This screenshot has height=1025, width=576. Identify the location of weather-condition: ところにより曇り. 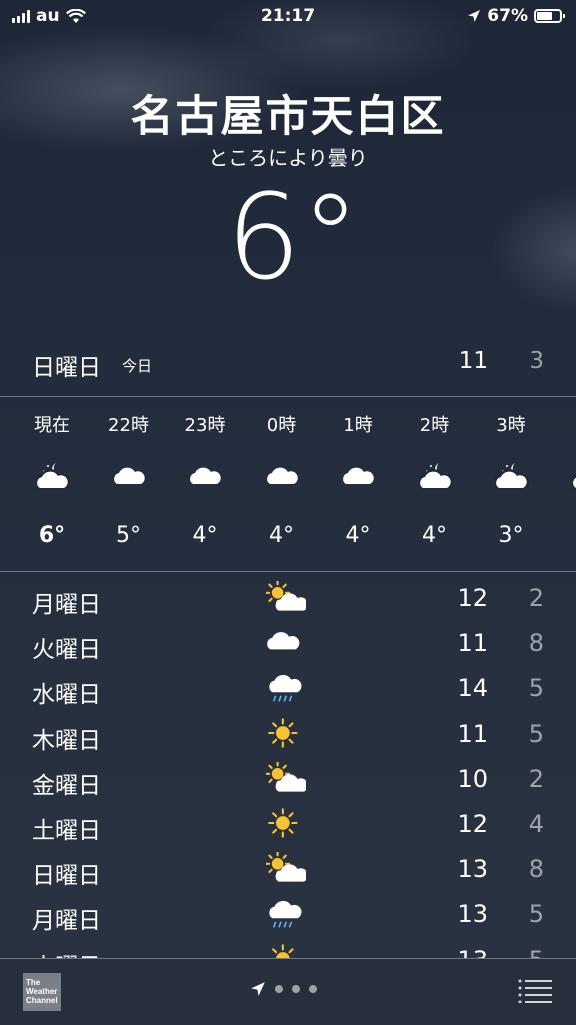
(288, 156).